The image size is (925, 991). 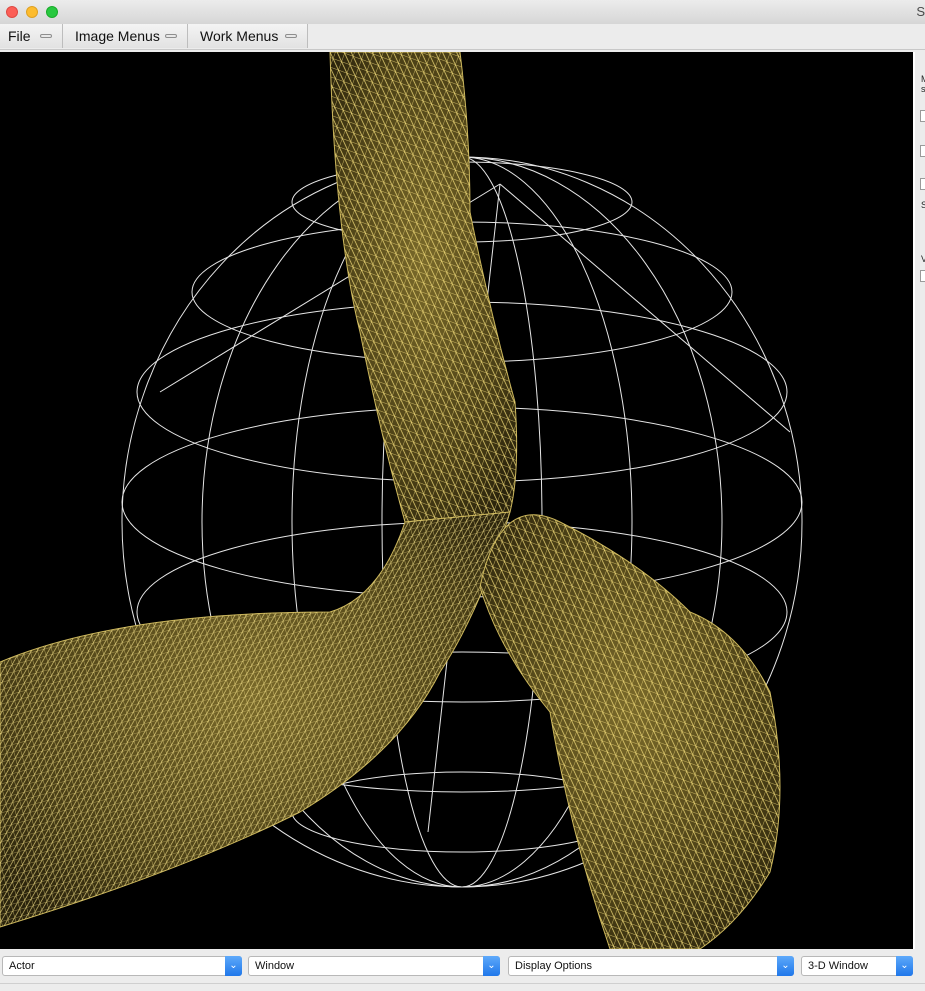 I want to click on work-menus-label: Work Menus, so click(x=239, y=36).